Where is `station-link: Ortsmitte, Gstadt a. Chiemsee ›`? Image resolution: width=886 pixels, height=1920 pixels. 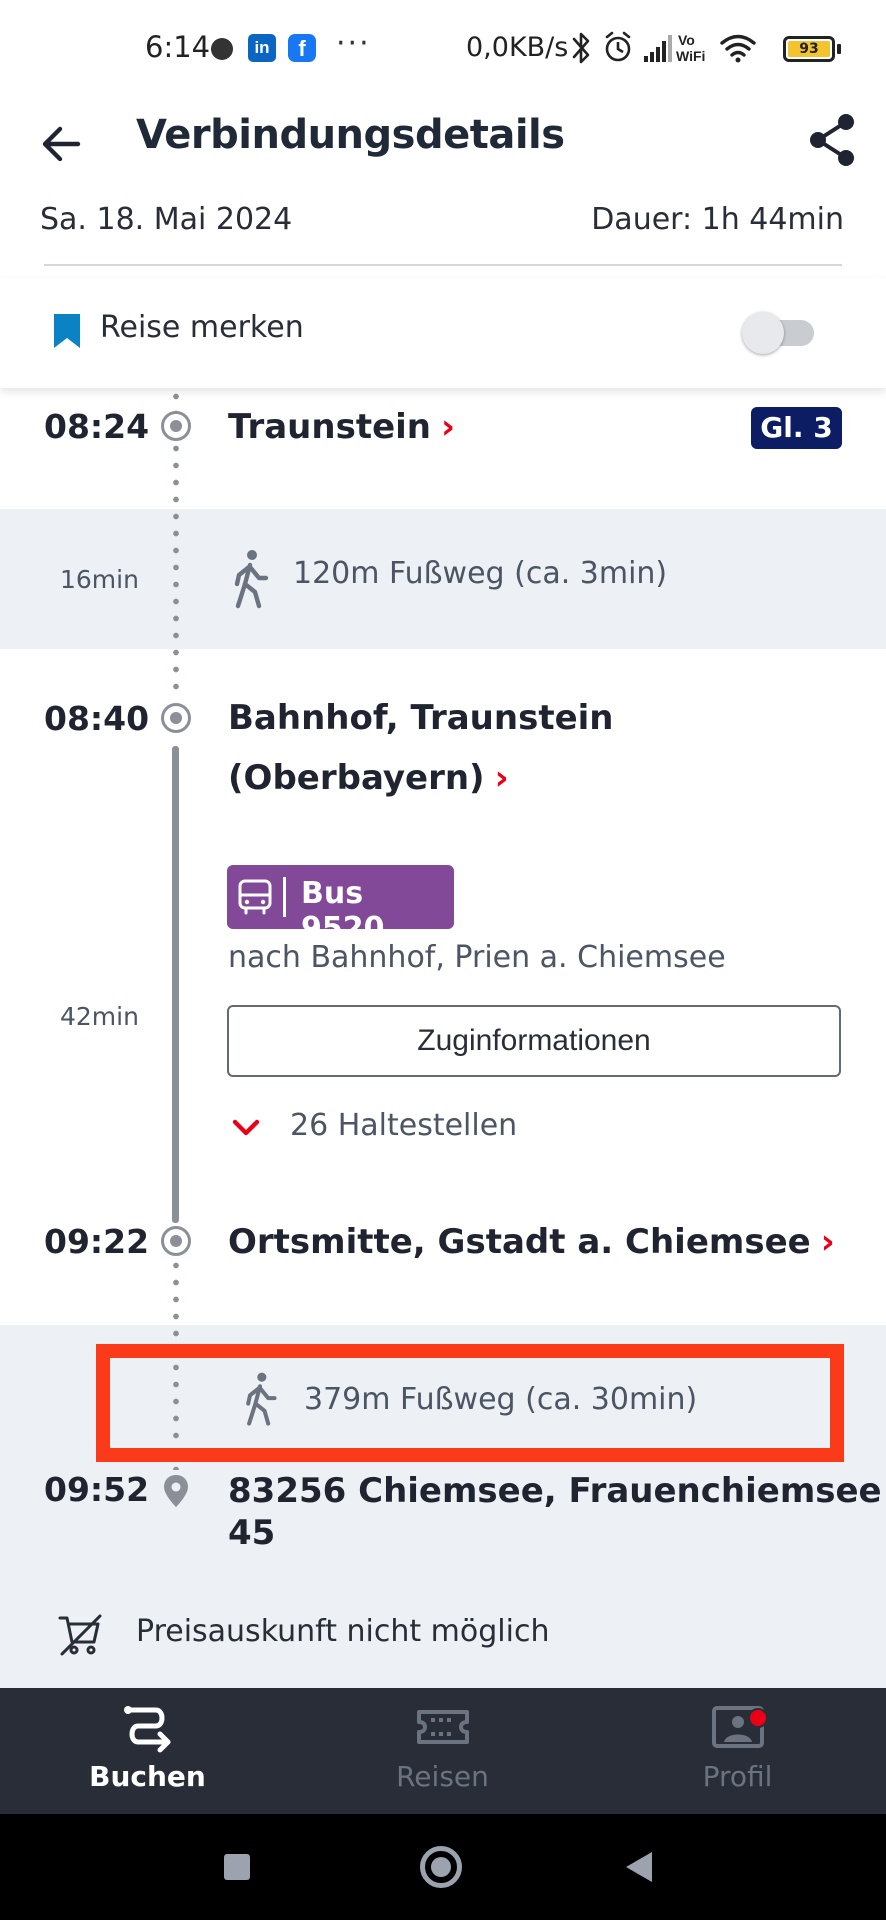
station-link: Ortsmitte, Gstadt a. Chiemsee › is located at coordinates (531, 1242).